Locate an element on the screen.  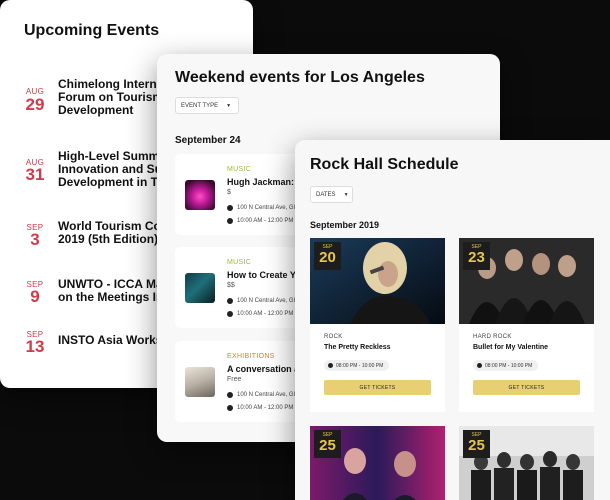
date-badge: SEP 23 is located at coordinates (476, 256).